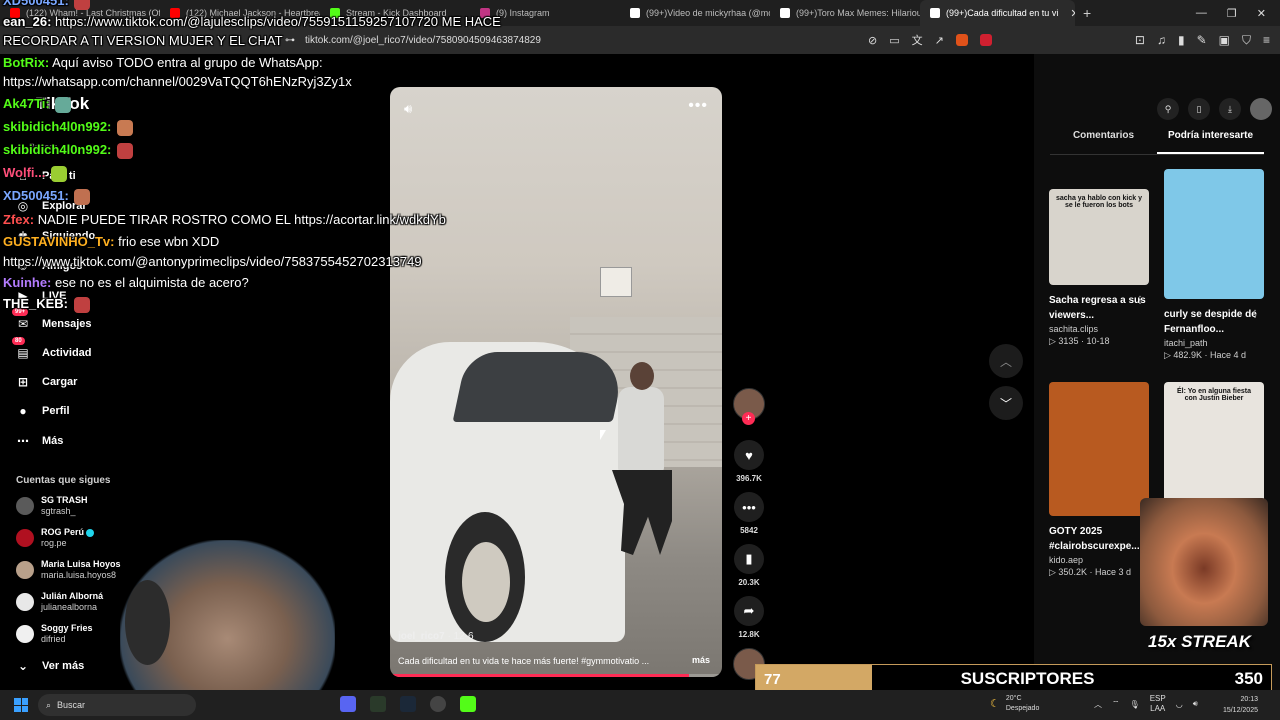  Describe the element at coordinates (556, 675) in the screenshot. I see `video-progress` at that location.